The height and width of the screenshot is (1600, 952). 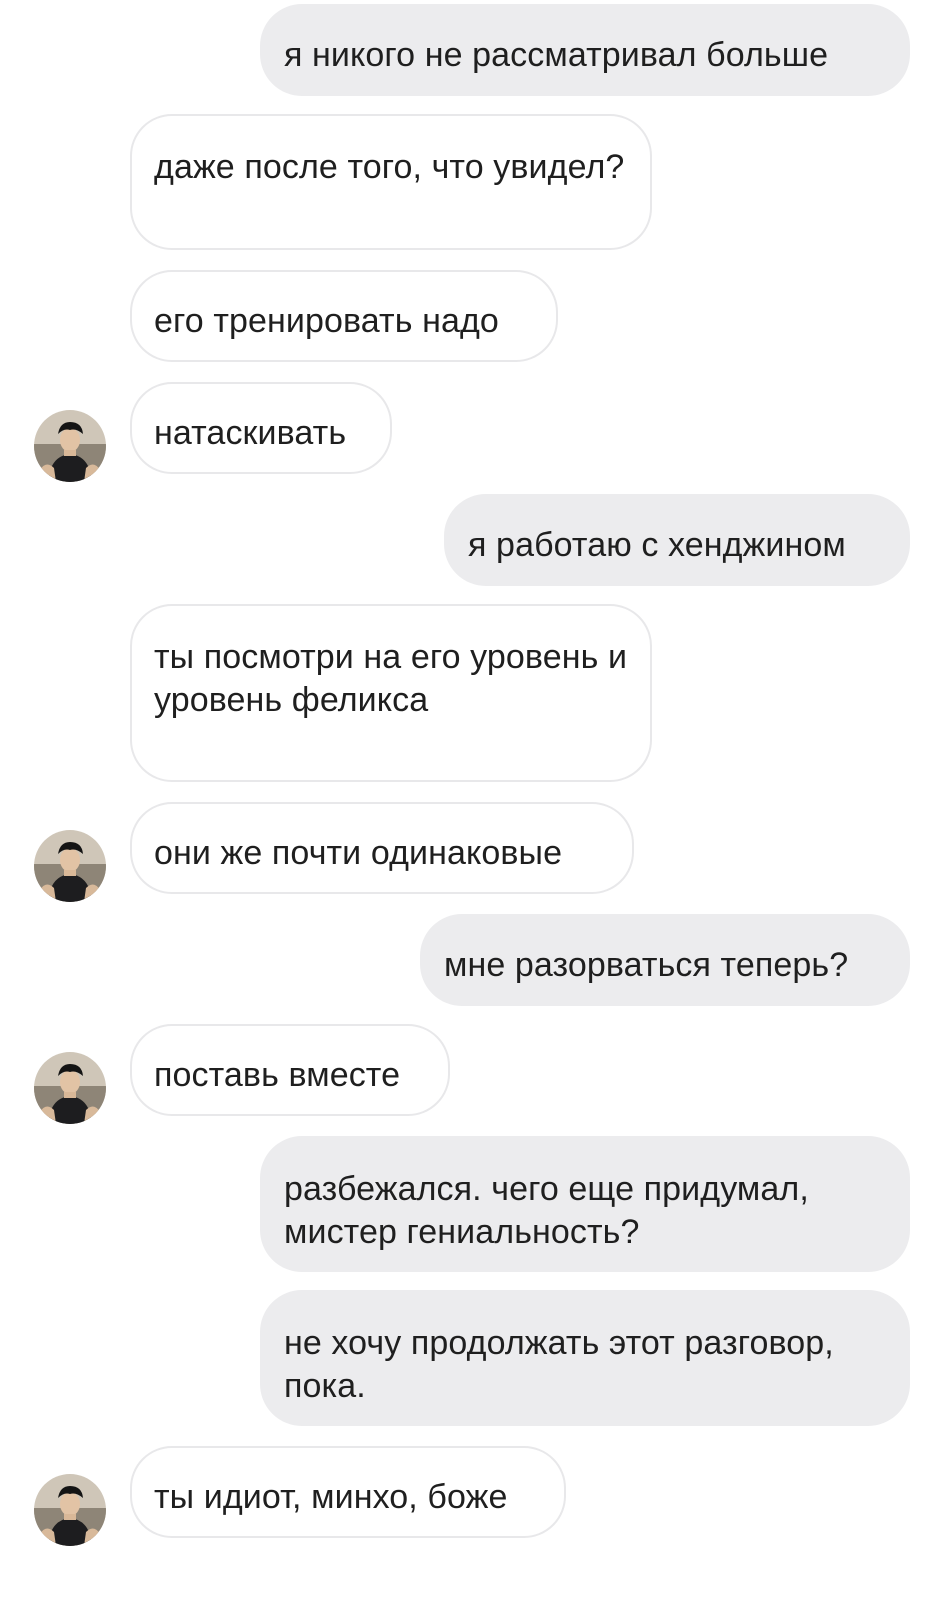 I want to click on incoming-message: его тренировать надо, so click(x=344, y=316).